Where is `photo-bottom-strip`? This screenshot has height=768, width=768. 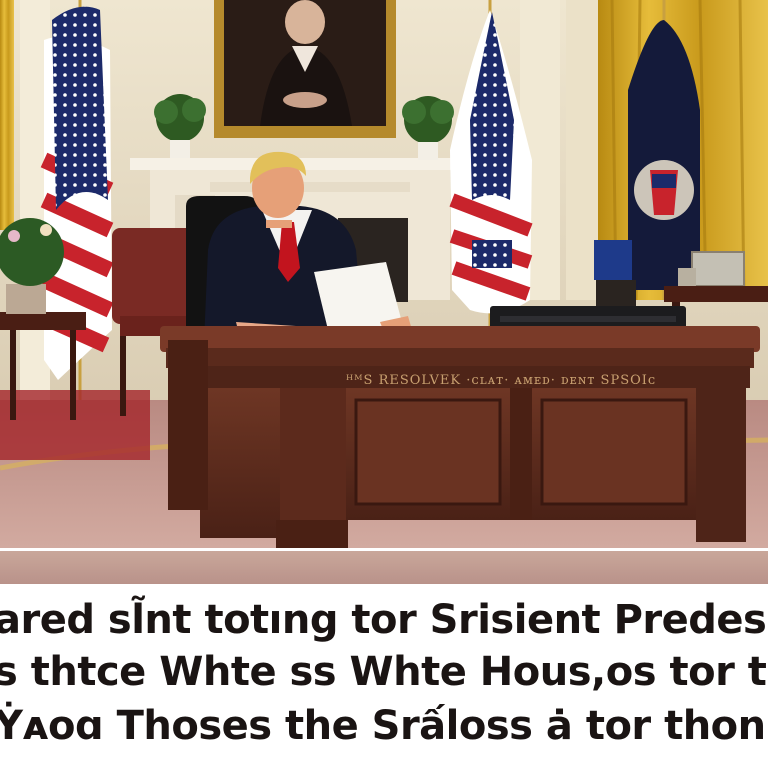
photo-bottom-strip is located at coordinates (384, 566).